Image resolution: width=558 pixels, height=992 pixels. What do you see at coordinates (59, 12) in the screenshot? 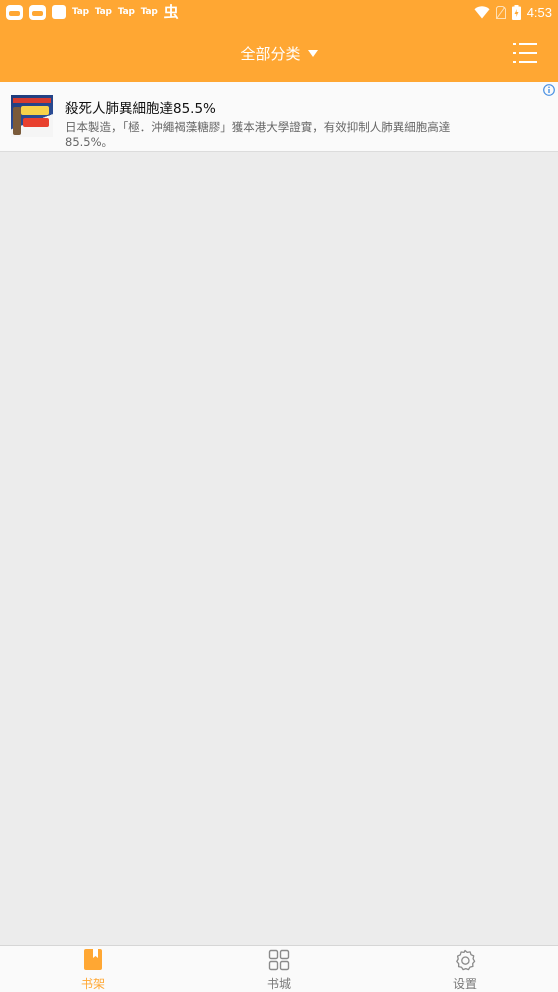
I see `app-square-icon` at bounding box center [59, 12].